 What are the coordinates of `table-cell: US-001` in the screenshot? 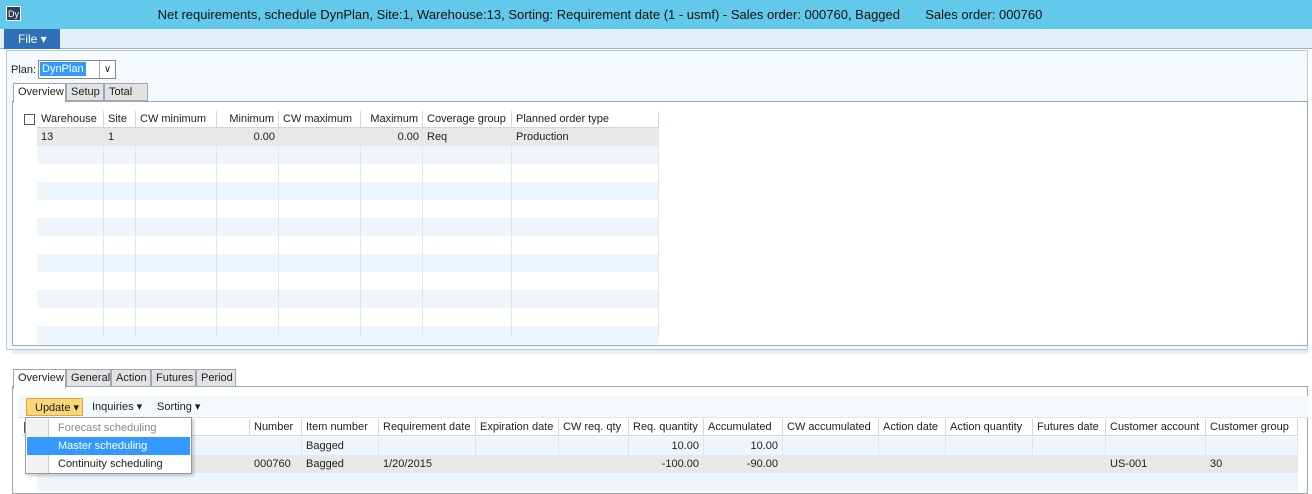 It's located at (1156, 464).